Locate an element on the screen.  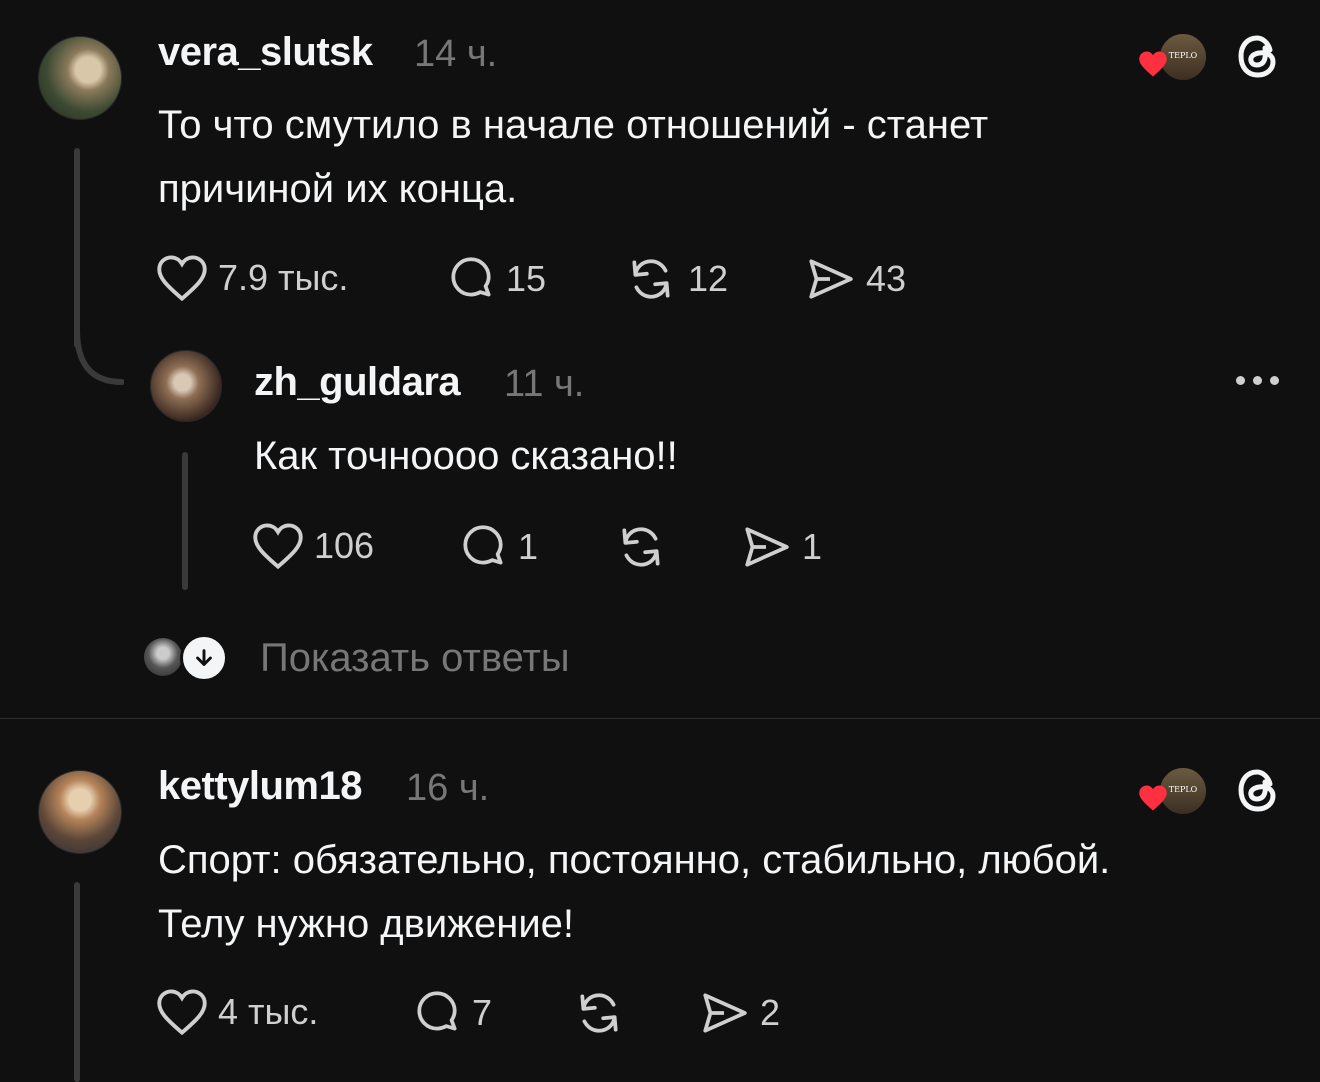
comment-button: 15 is located at coordinates (496, 279).